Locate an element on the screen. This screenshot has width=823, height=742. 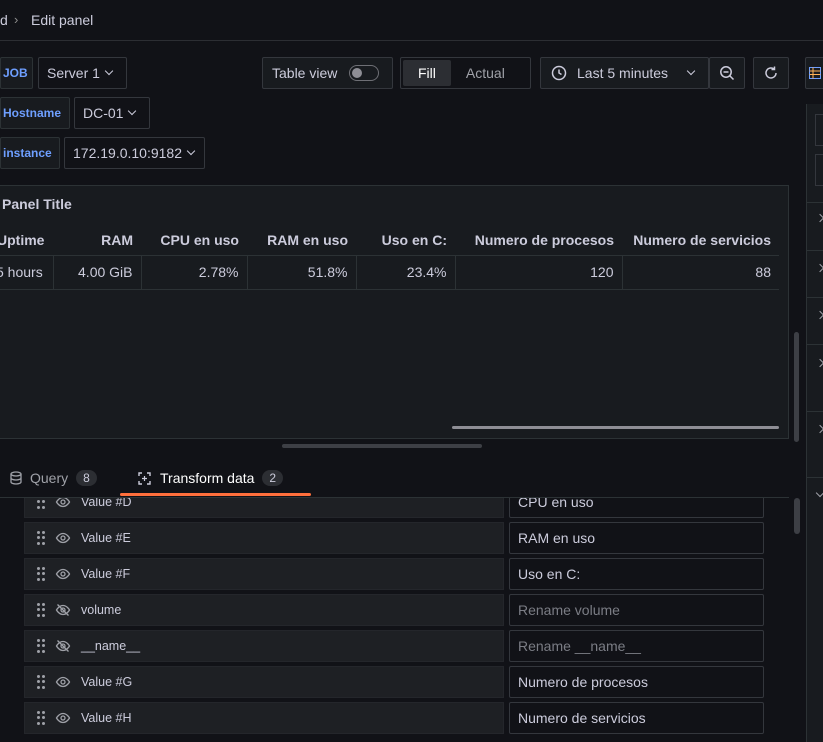
tab-query: Query 8 is located at coordinates (53, 478).